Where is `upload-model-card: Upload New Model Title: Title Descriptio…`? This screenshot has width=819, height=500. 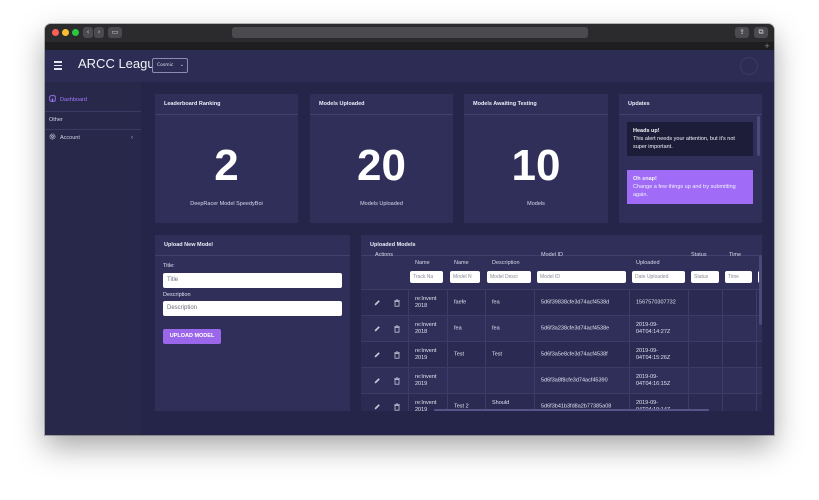
upload-model-card: Upload New Model Title: Title Descriptio… is located at coordinates (252, 323).